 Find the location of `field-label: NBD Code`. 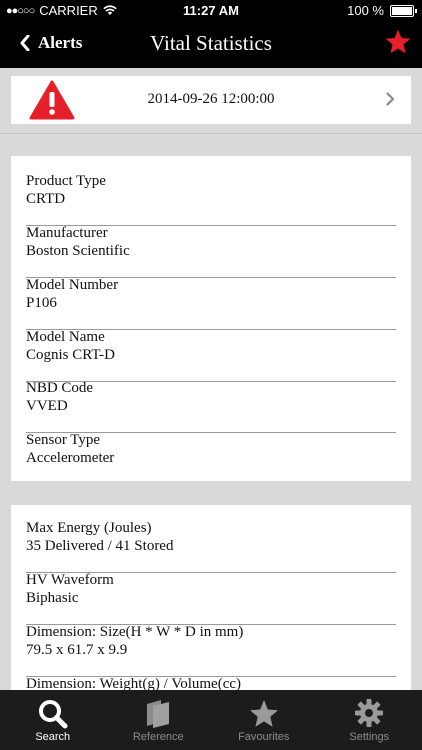

field-label: NBD Code is located at coordinates (60, 388).